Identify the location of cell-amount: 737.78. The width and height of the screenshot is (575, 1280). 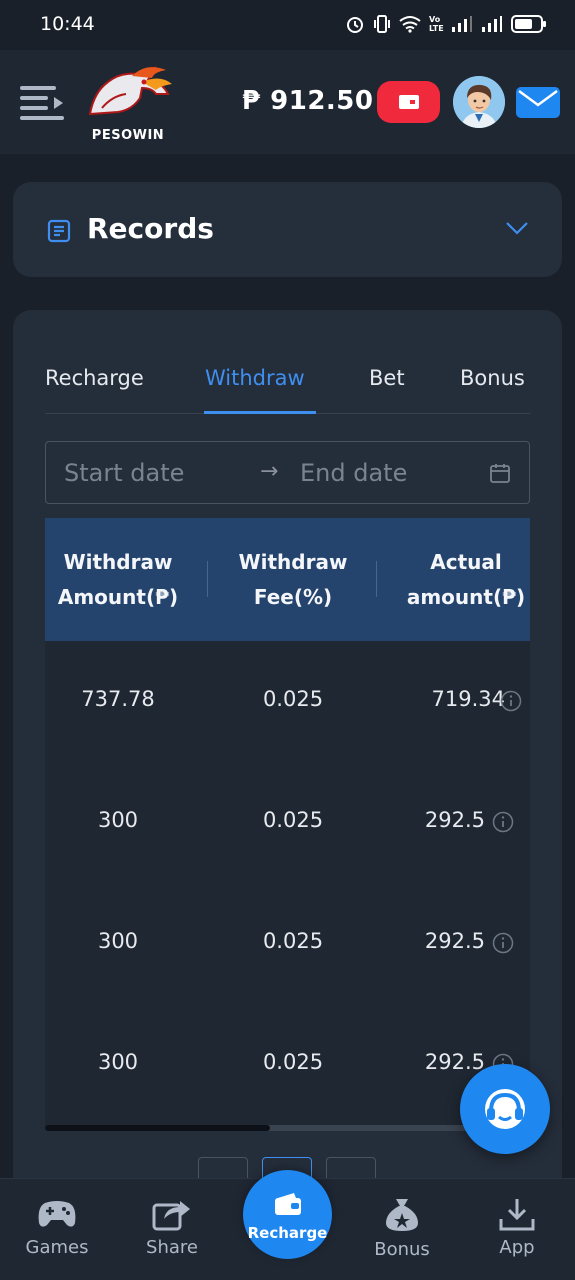
(118, 699).